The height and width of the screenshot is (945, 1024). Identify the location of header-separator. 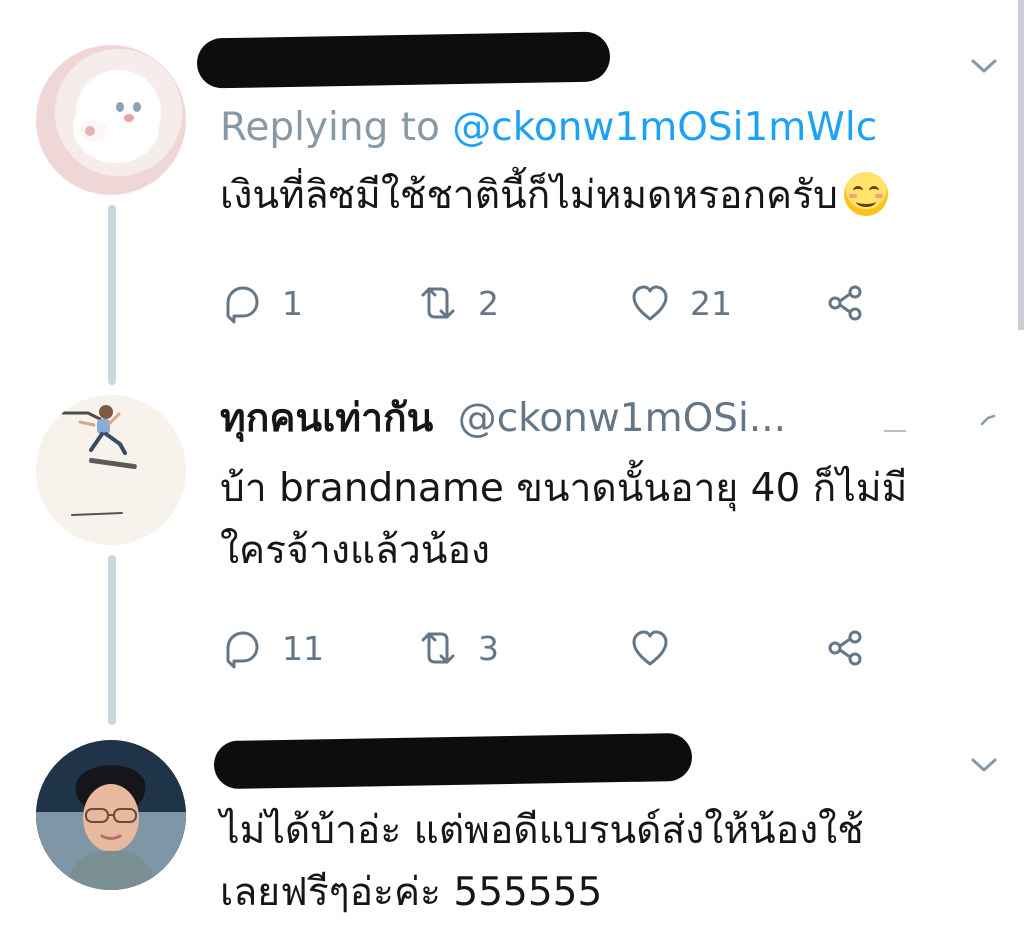
(895, 431).